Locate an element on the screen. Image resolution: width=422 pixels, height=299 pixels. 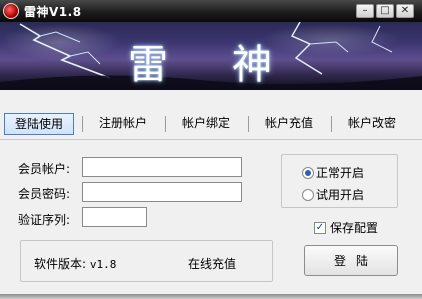
banner-char-1: 雷 is located at coordinates (148, 65).